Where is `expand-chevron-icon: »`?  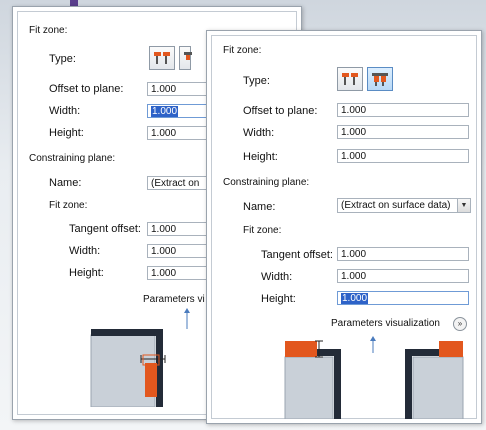 expand-chevron-icon: » is located at coordinates (460, 324).